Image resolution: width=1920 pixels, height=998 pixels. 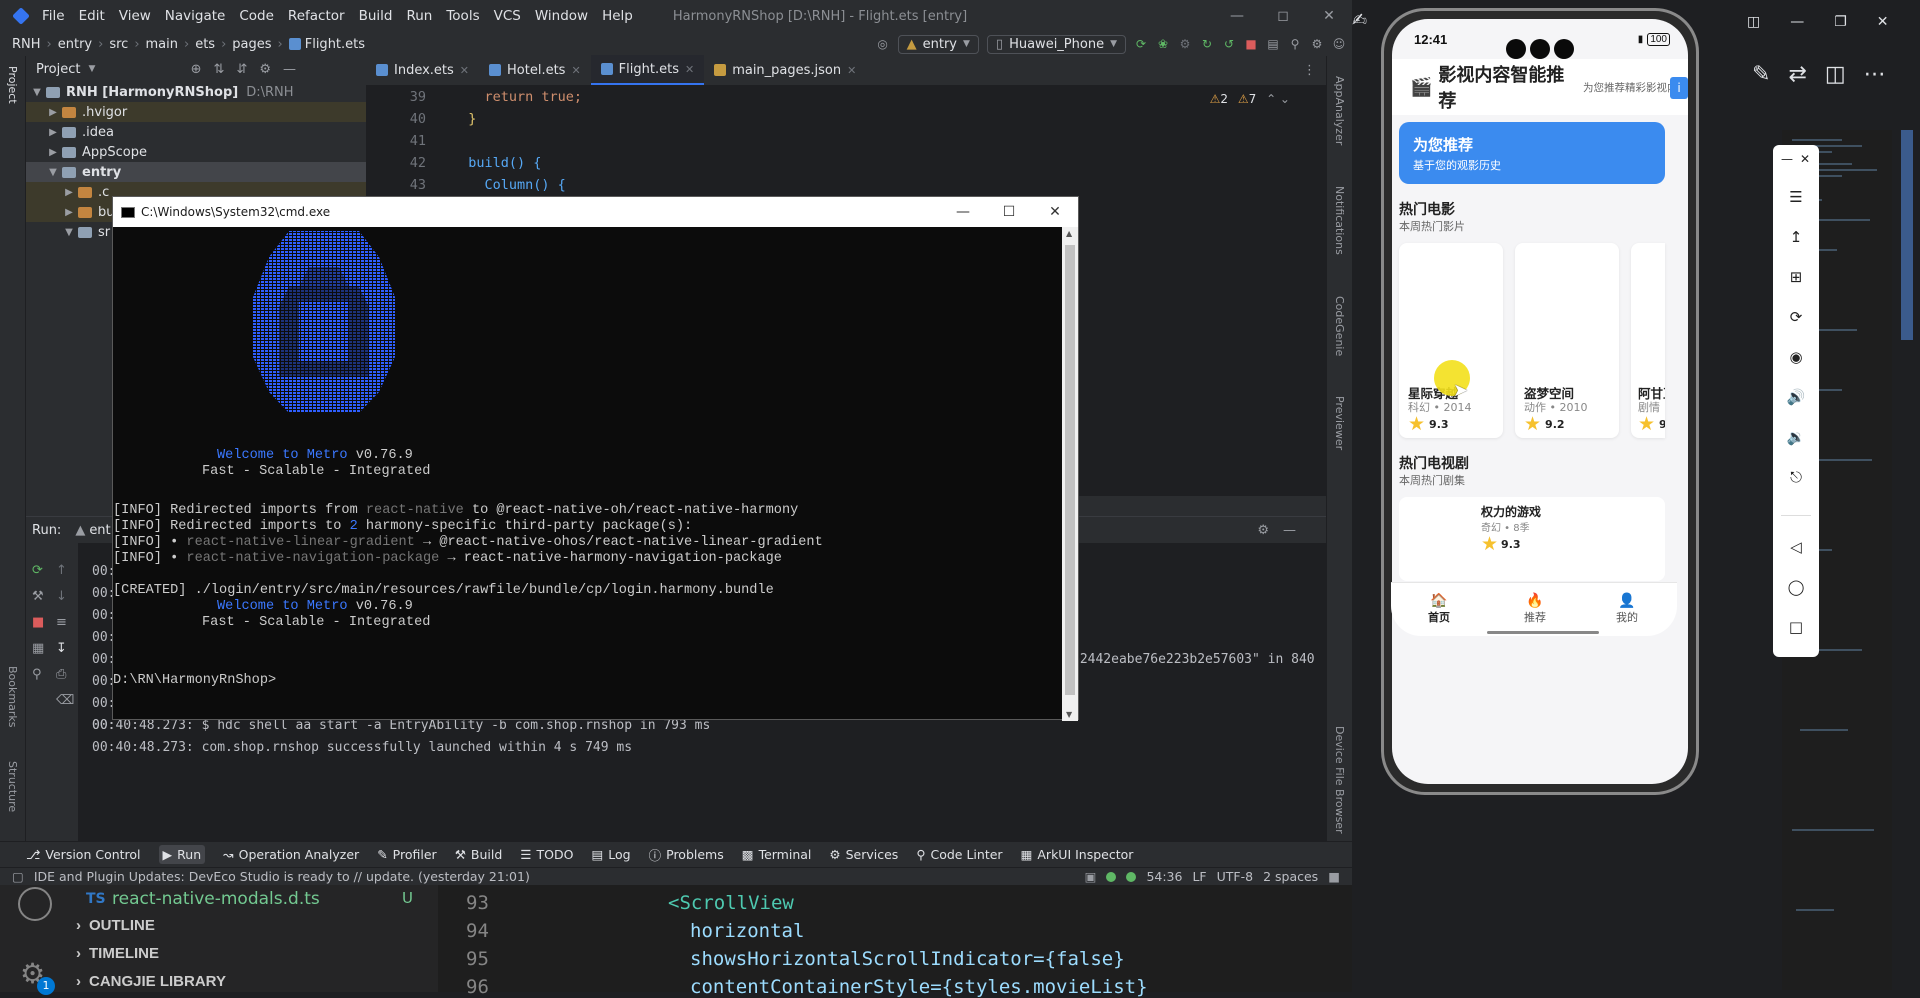 I want to click on menu-run: Run, so click(x=419, y=16).